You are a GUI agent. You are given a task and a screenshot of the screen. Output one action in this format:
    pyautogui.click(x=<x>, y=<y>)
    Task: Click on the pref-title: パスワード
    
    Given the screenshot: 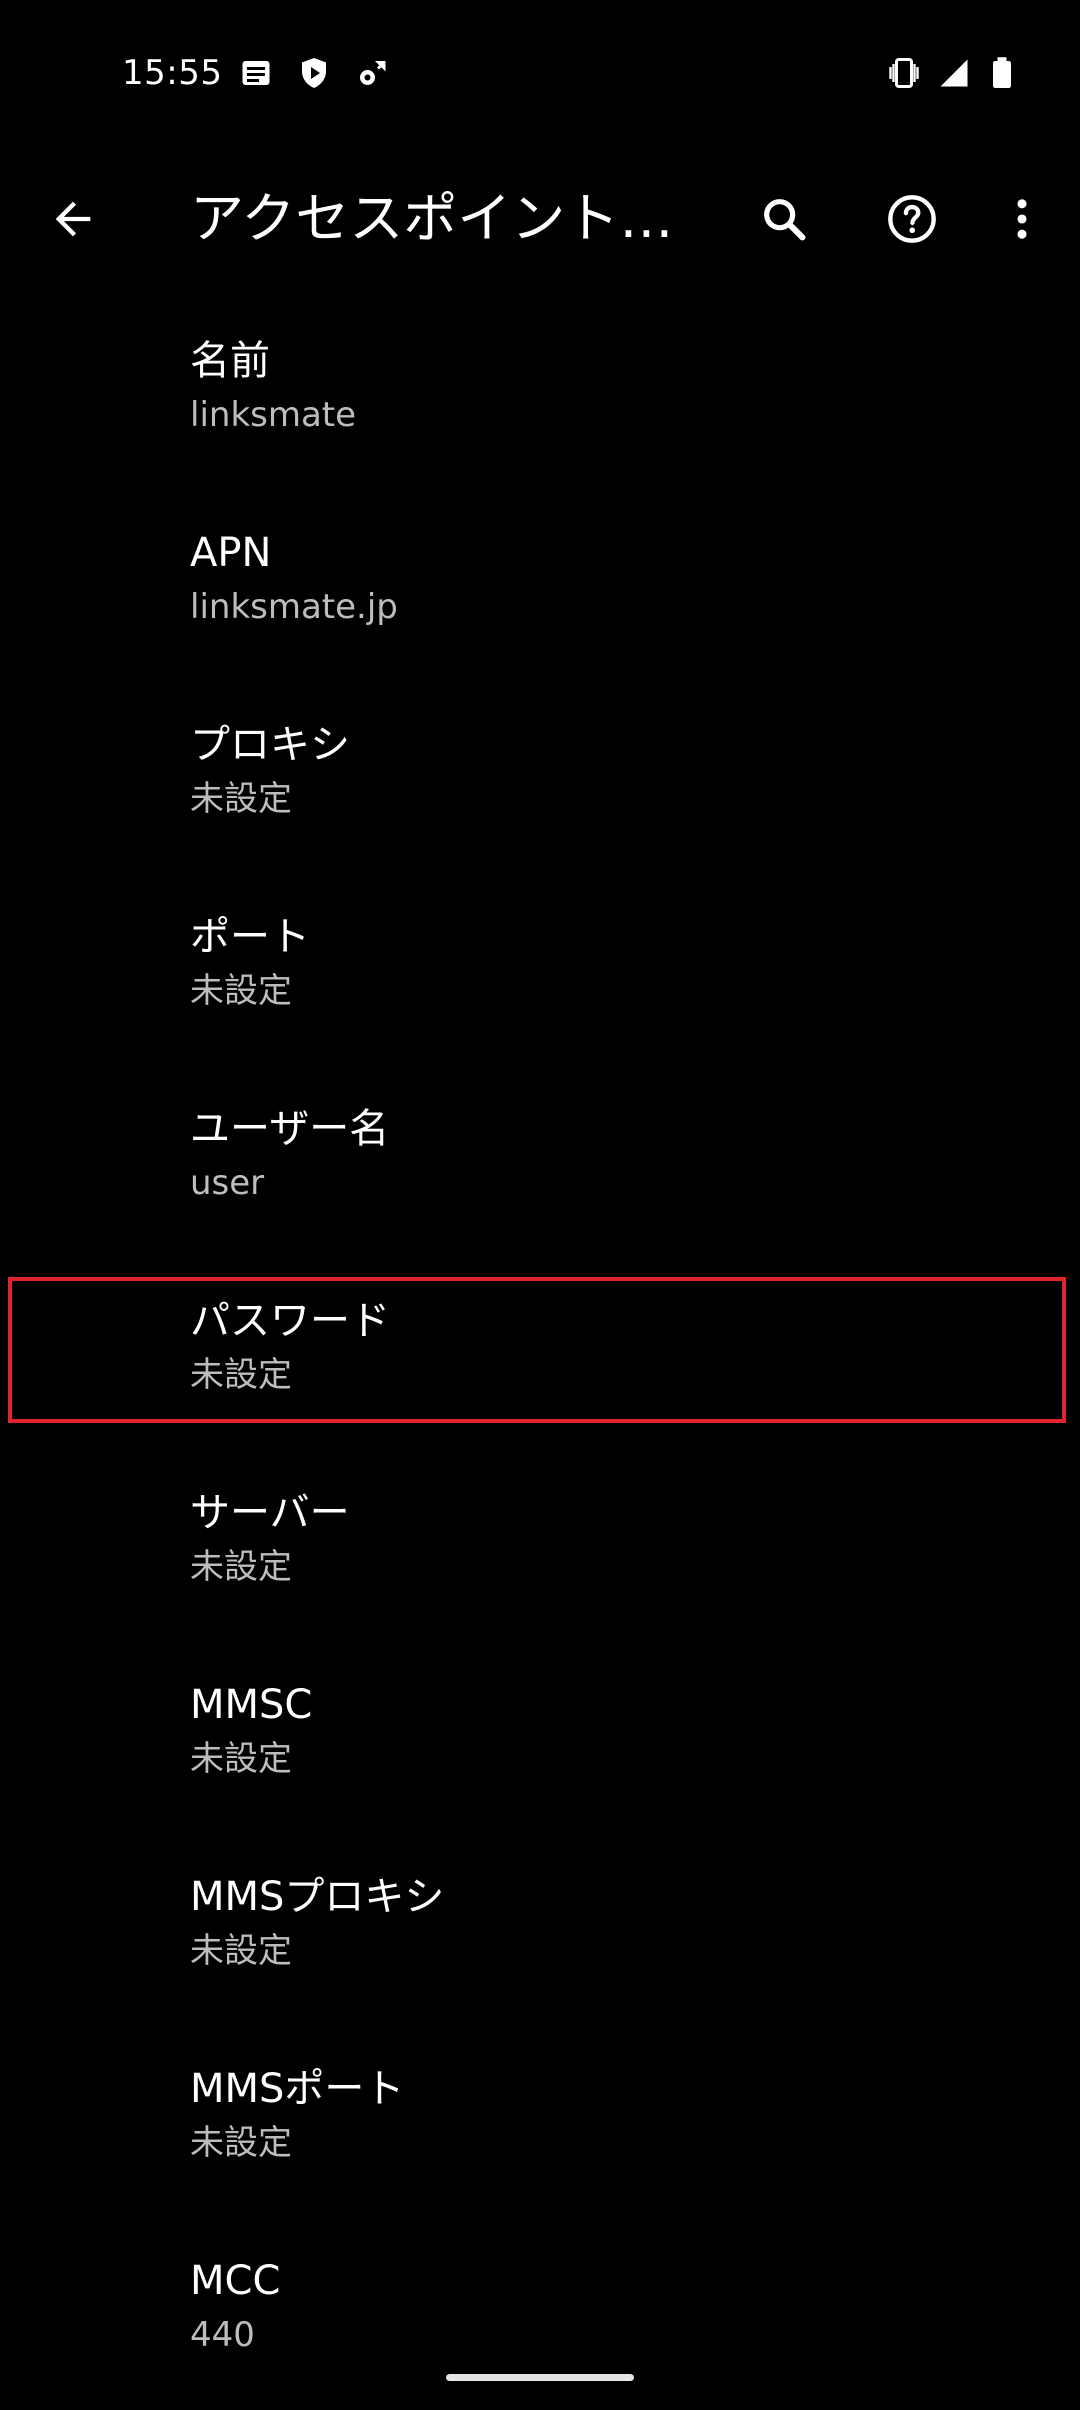 What is the action you would take?
    pyautogui.click(x=290, y=1321)
    